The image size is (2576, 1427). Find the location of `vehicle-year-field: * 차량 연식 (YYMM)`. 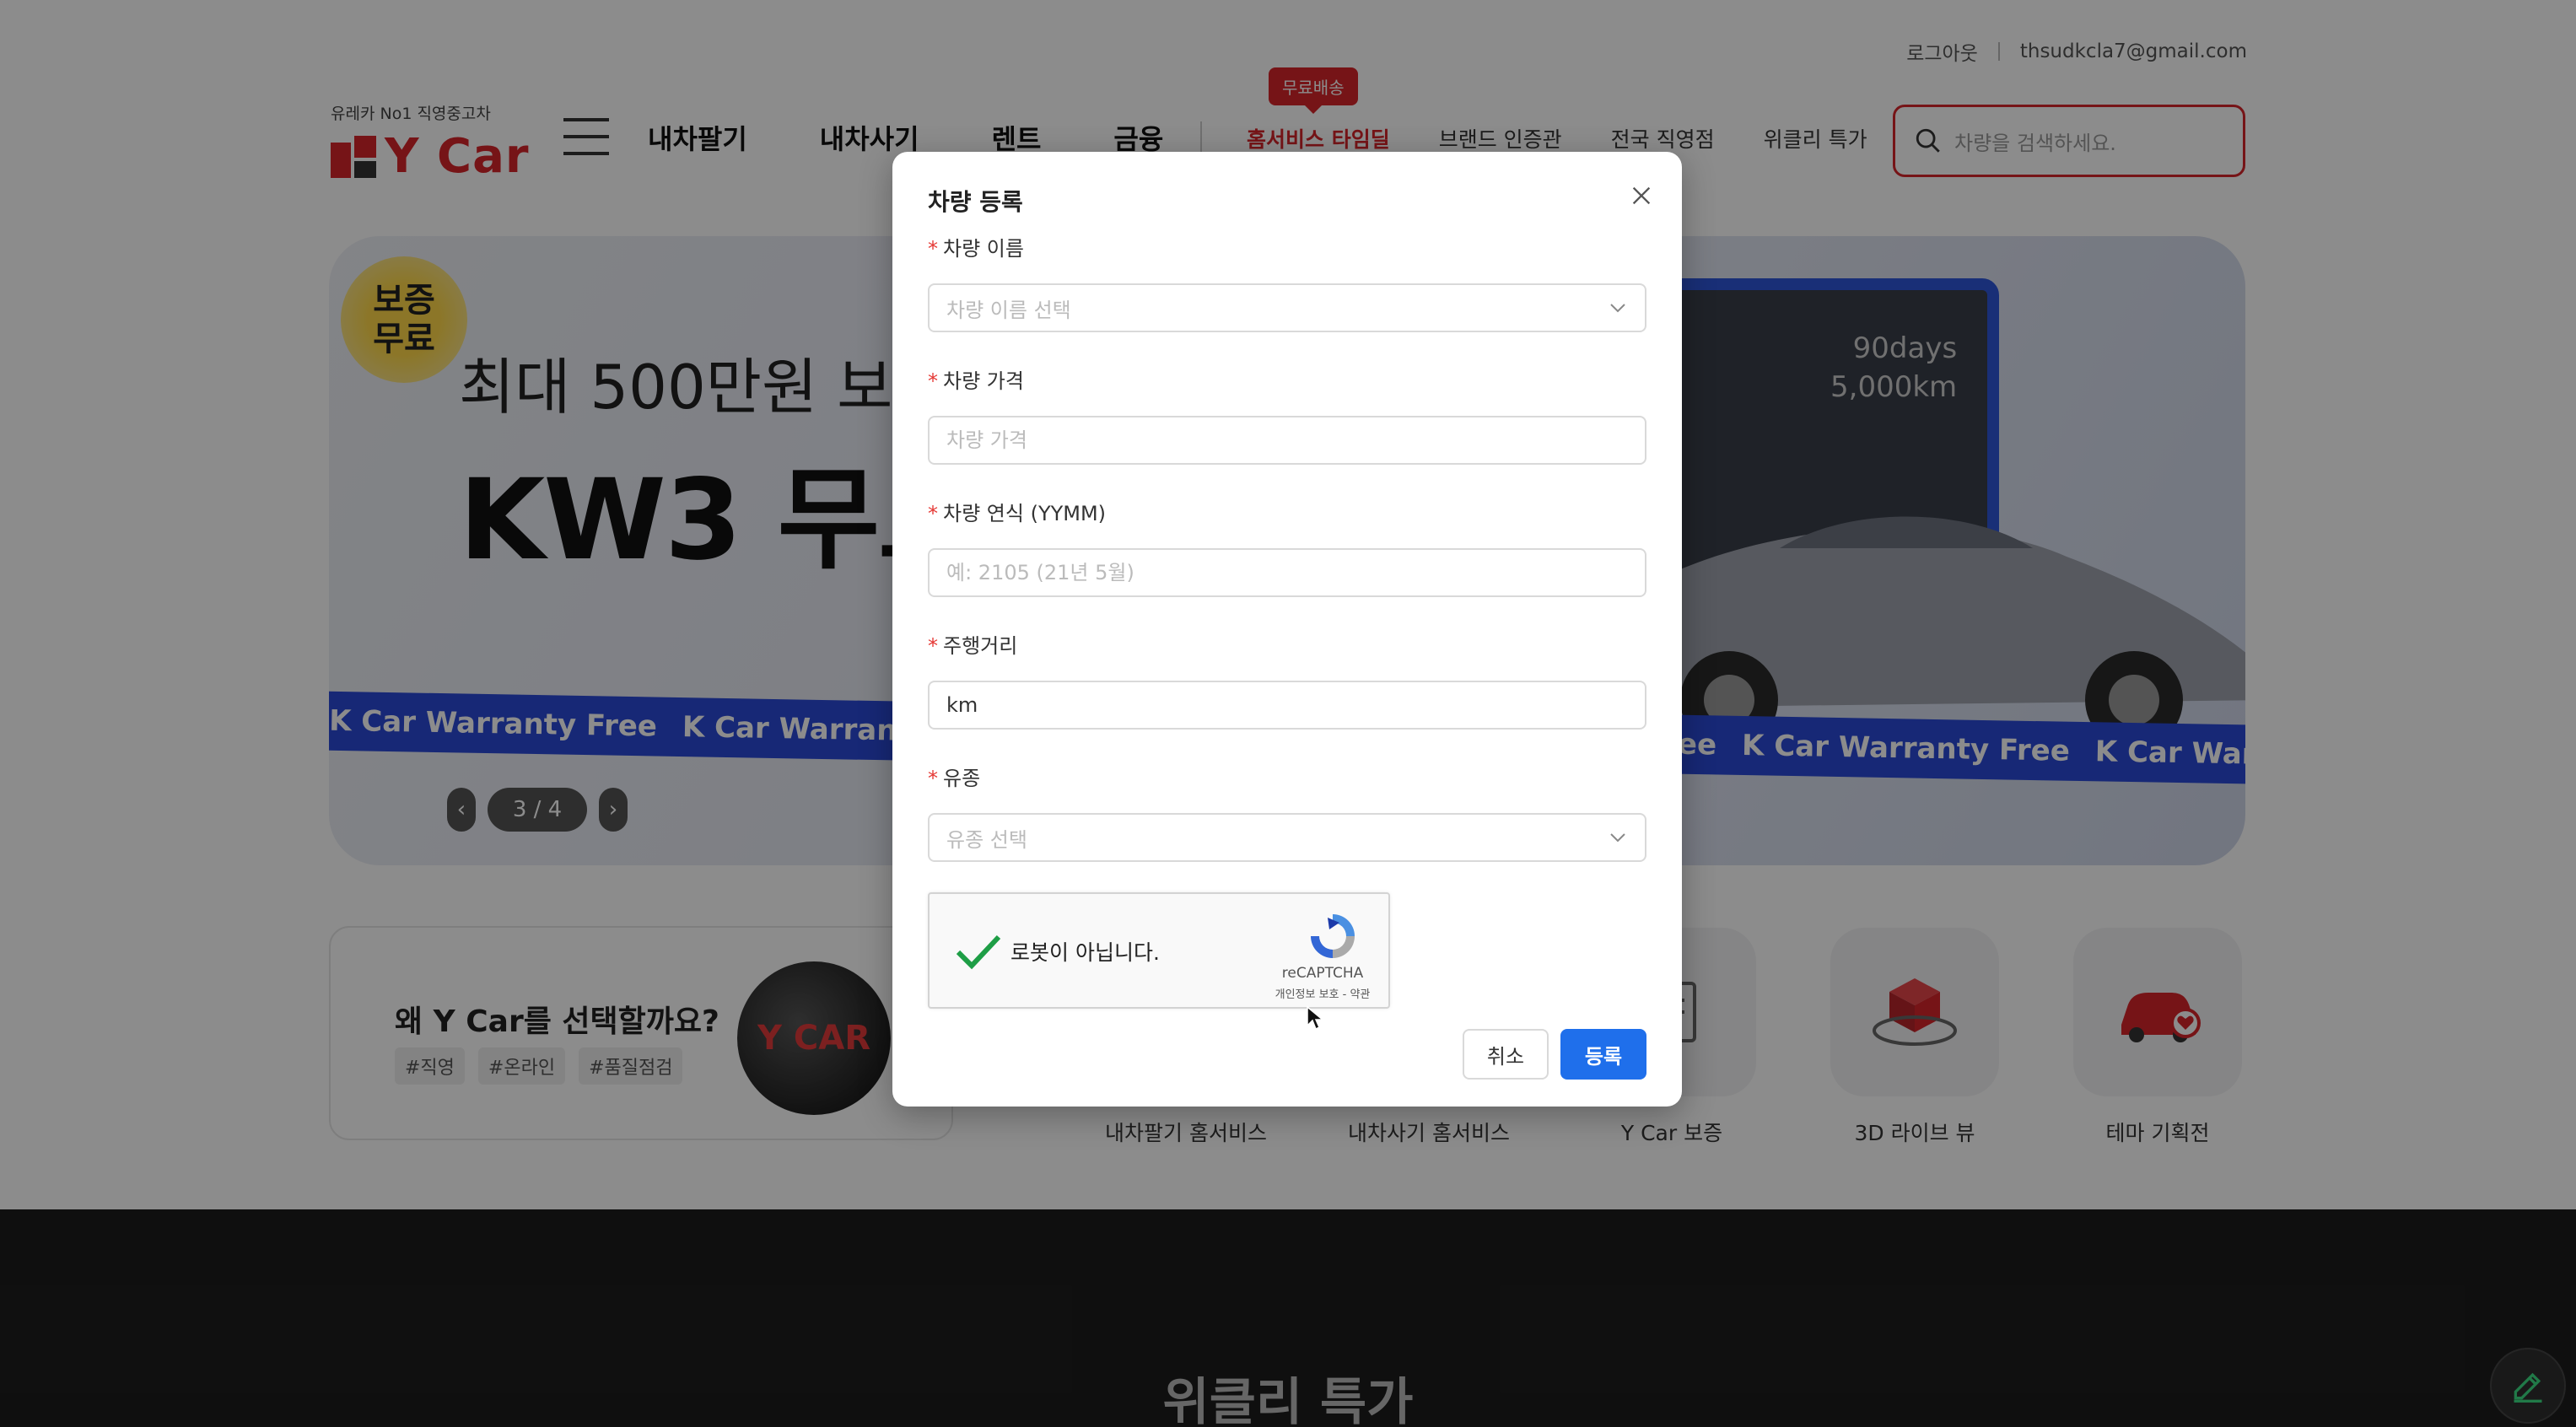

vehicle-year-field: * 차량 연식 (YYMM) is located at coordinates (1287, 548).